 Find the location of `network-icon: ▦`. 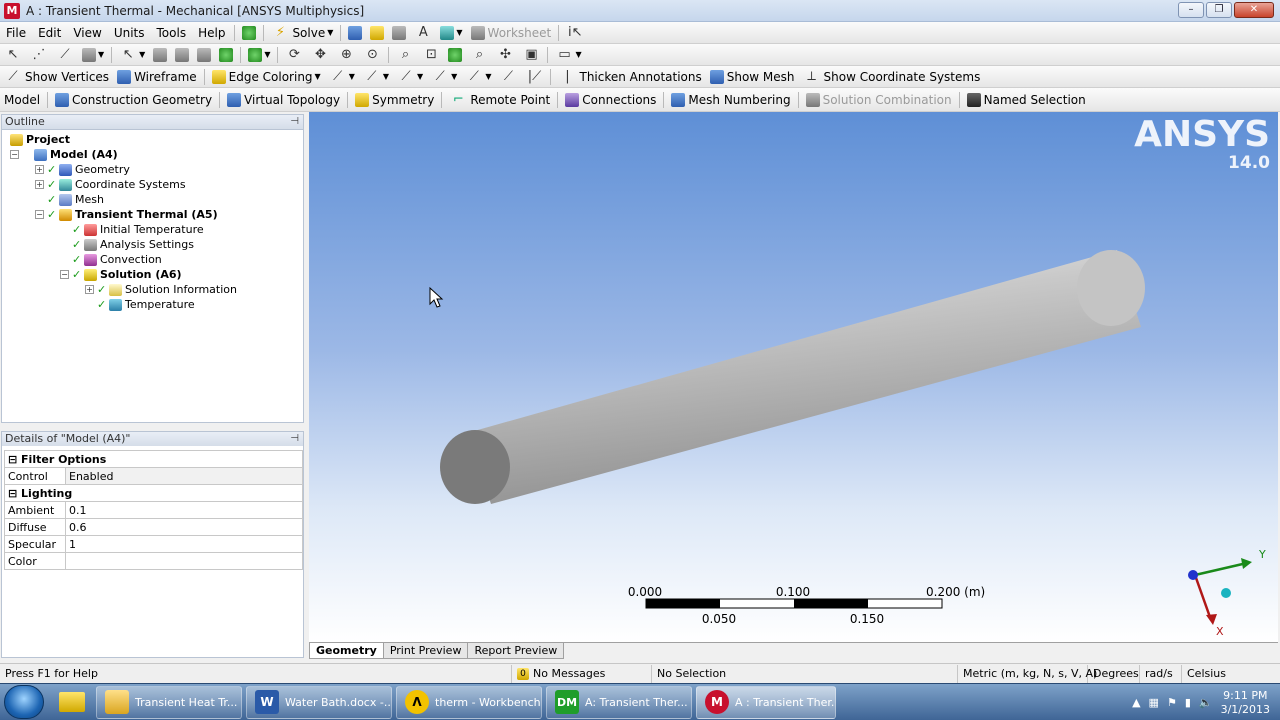

network-icon: ▦ is located at coordinates (1154, 702).